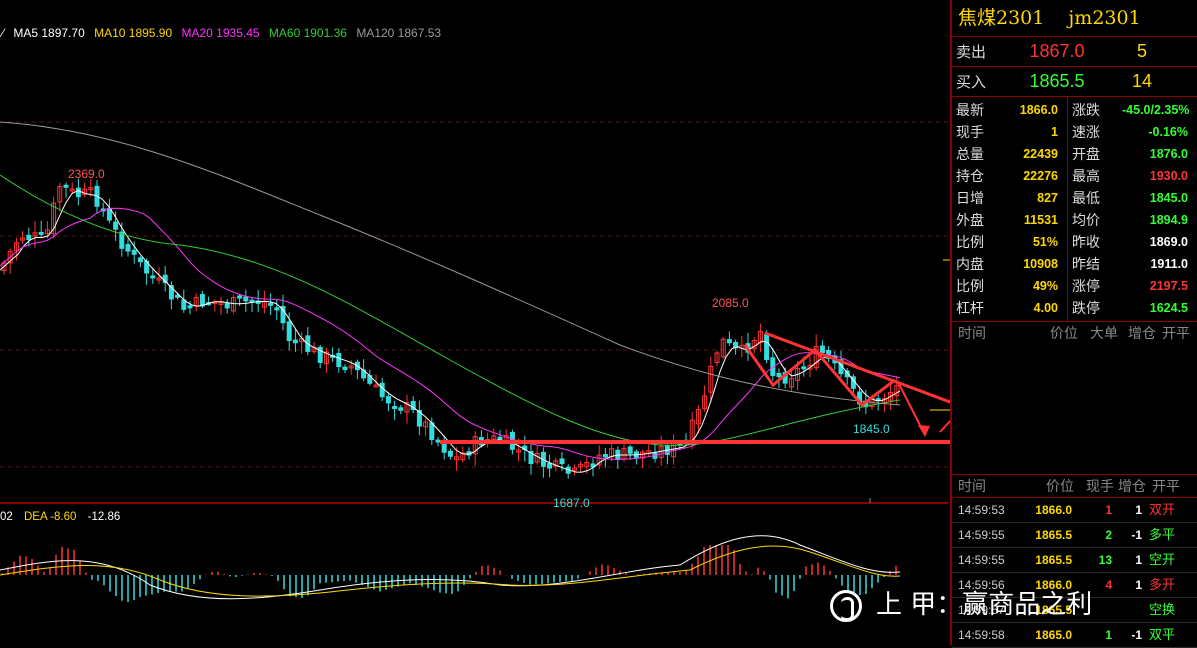  I want to click on tick-header-openclose: 开平, so click(1166, 486).